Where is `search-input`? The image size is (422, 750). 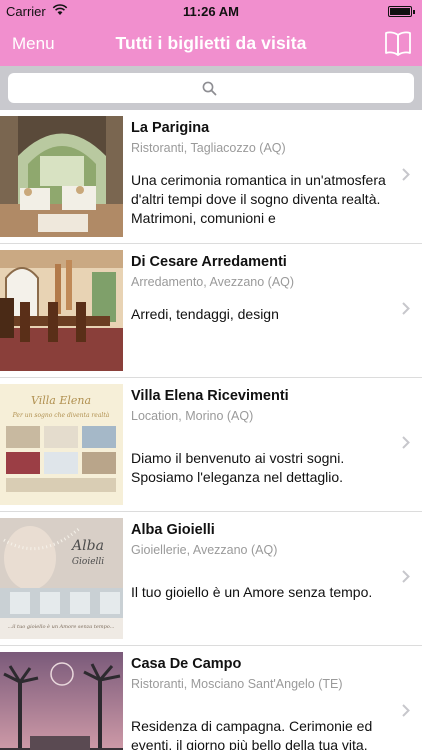 search-input is located at coordinates (211, 88).